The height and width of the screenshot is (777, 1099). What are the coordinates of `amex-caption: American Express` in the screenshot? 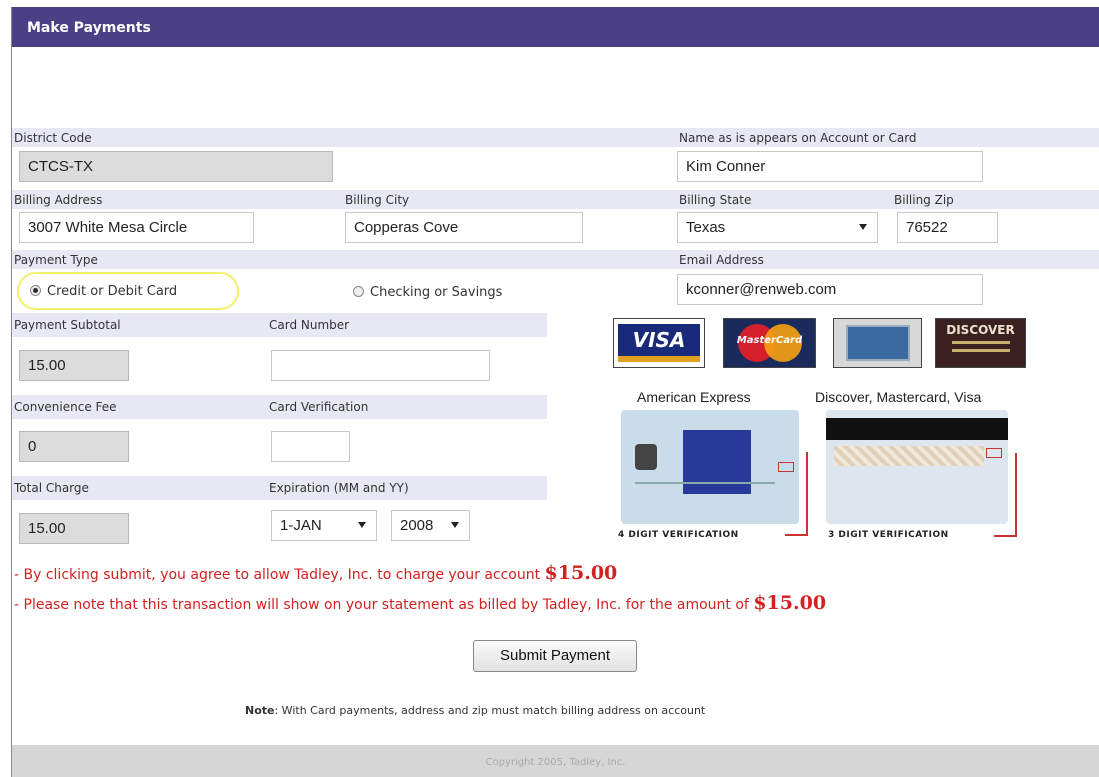 It's located at (694, 397).